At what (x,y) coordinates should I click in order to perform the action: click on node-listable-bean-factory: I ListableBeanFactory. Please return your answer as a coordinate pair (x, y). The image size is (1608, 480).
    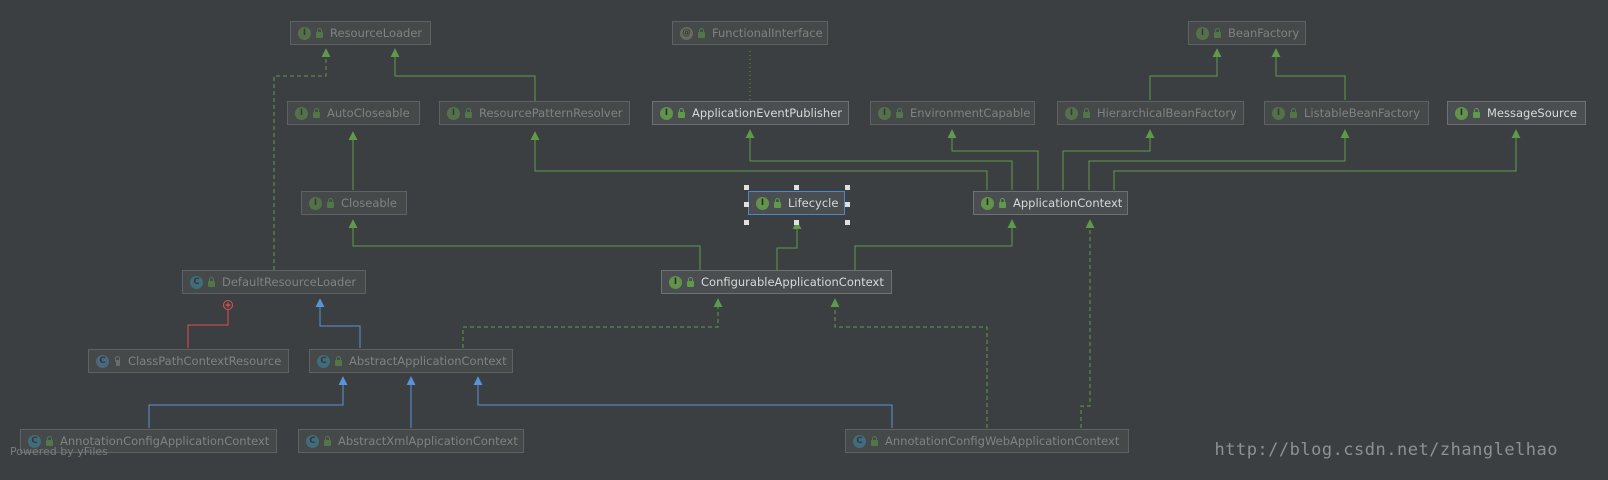
    Looking at the image, I should click on (1346, 113).